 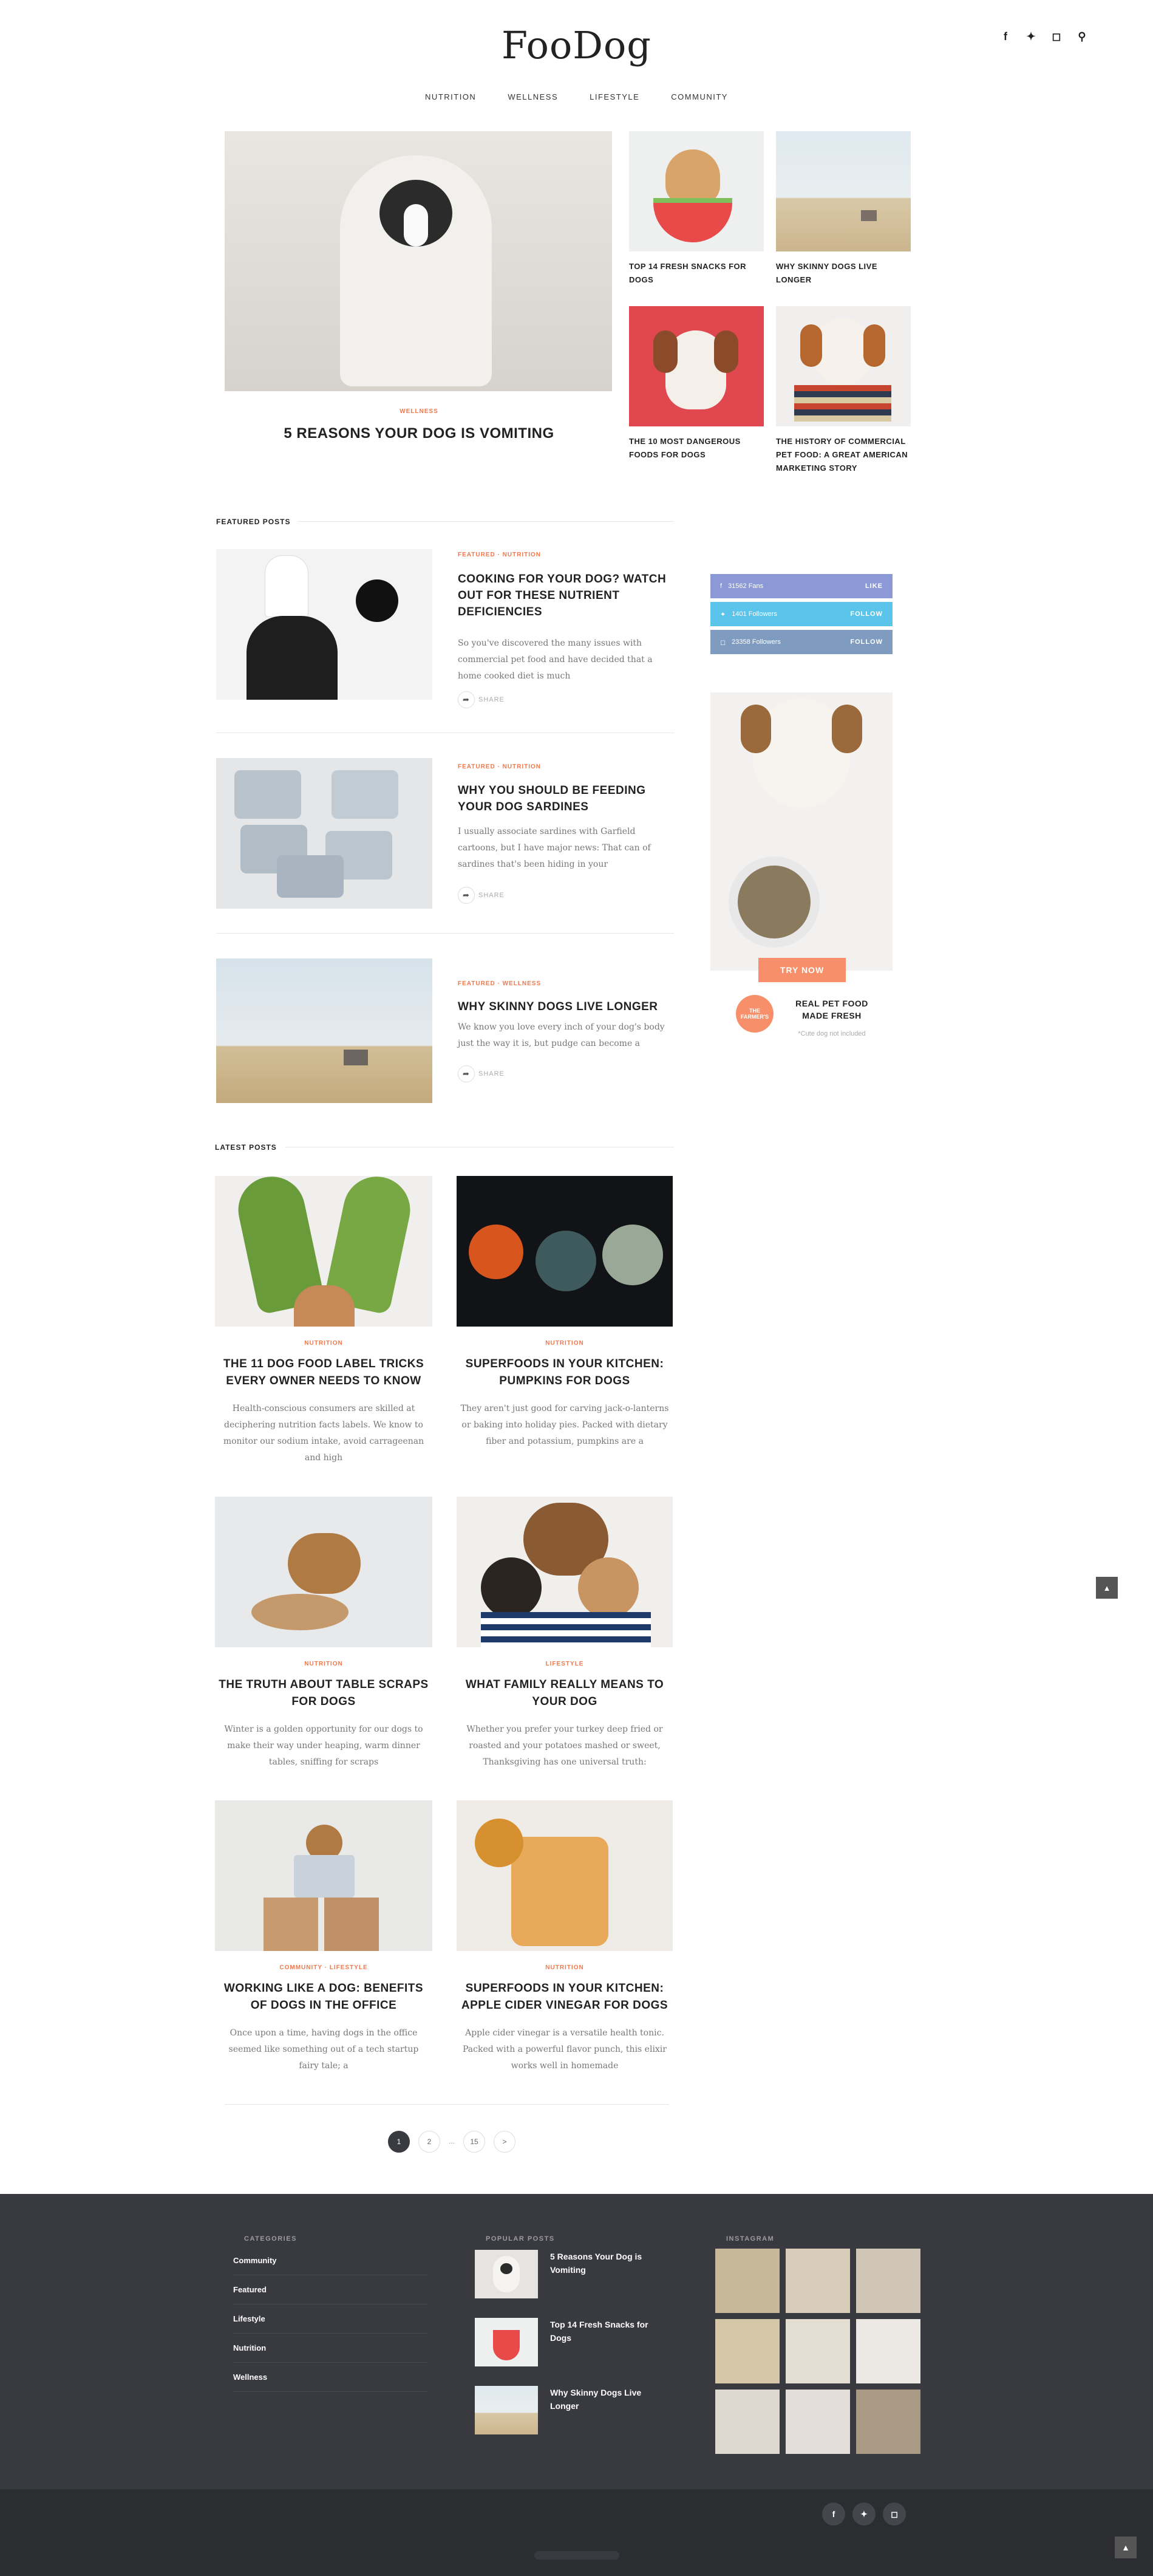 What do you see at coordinates (520, 2239) in the screenshot?
I see `footer-popular-heading: POPULAR POSTS` at bounding box center [520, 2239].